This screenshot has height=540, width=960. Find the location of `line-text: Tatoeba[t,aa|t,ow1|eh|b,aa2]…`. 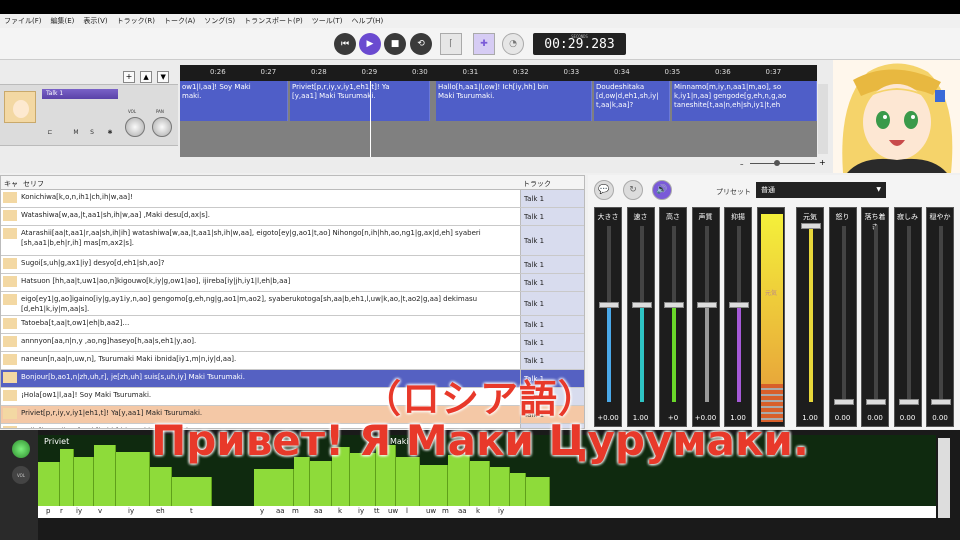

line-text: Tatoeba[t,aa|t,ow1|eh|b,aa2]… is located at coordinates (269, 323).